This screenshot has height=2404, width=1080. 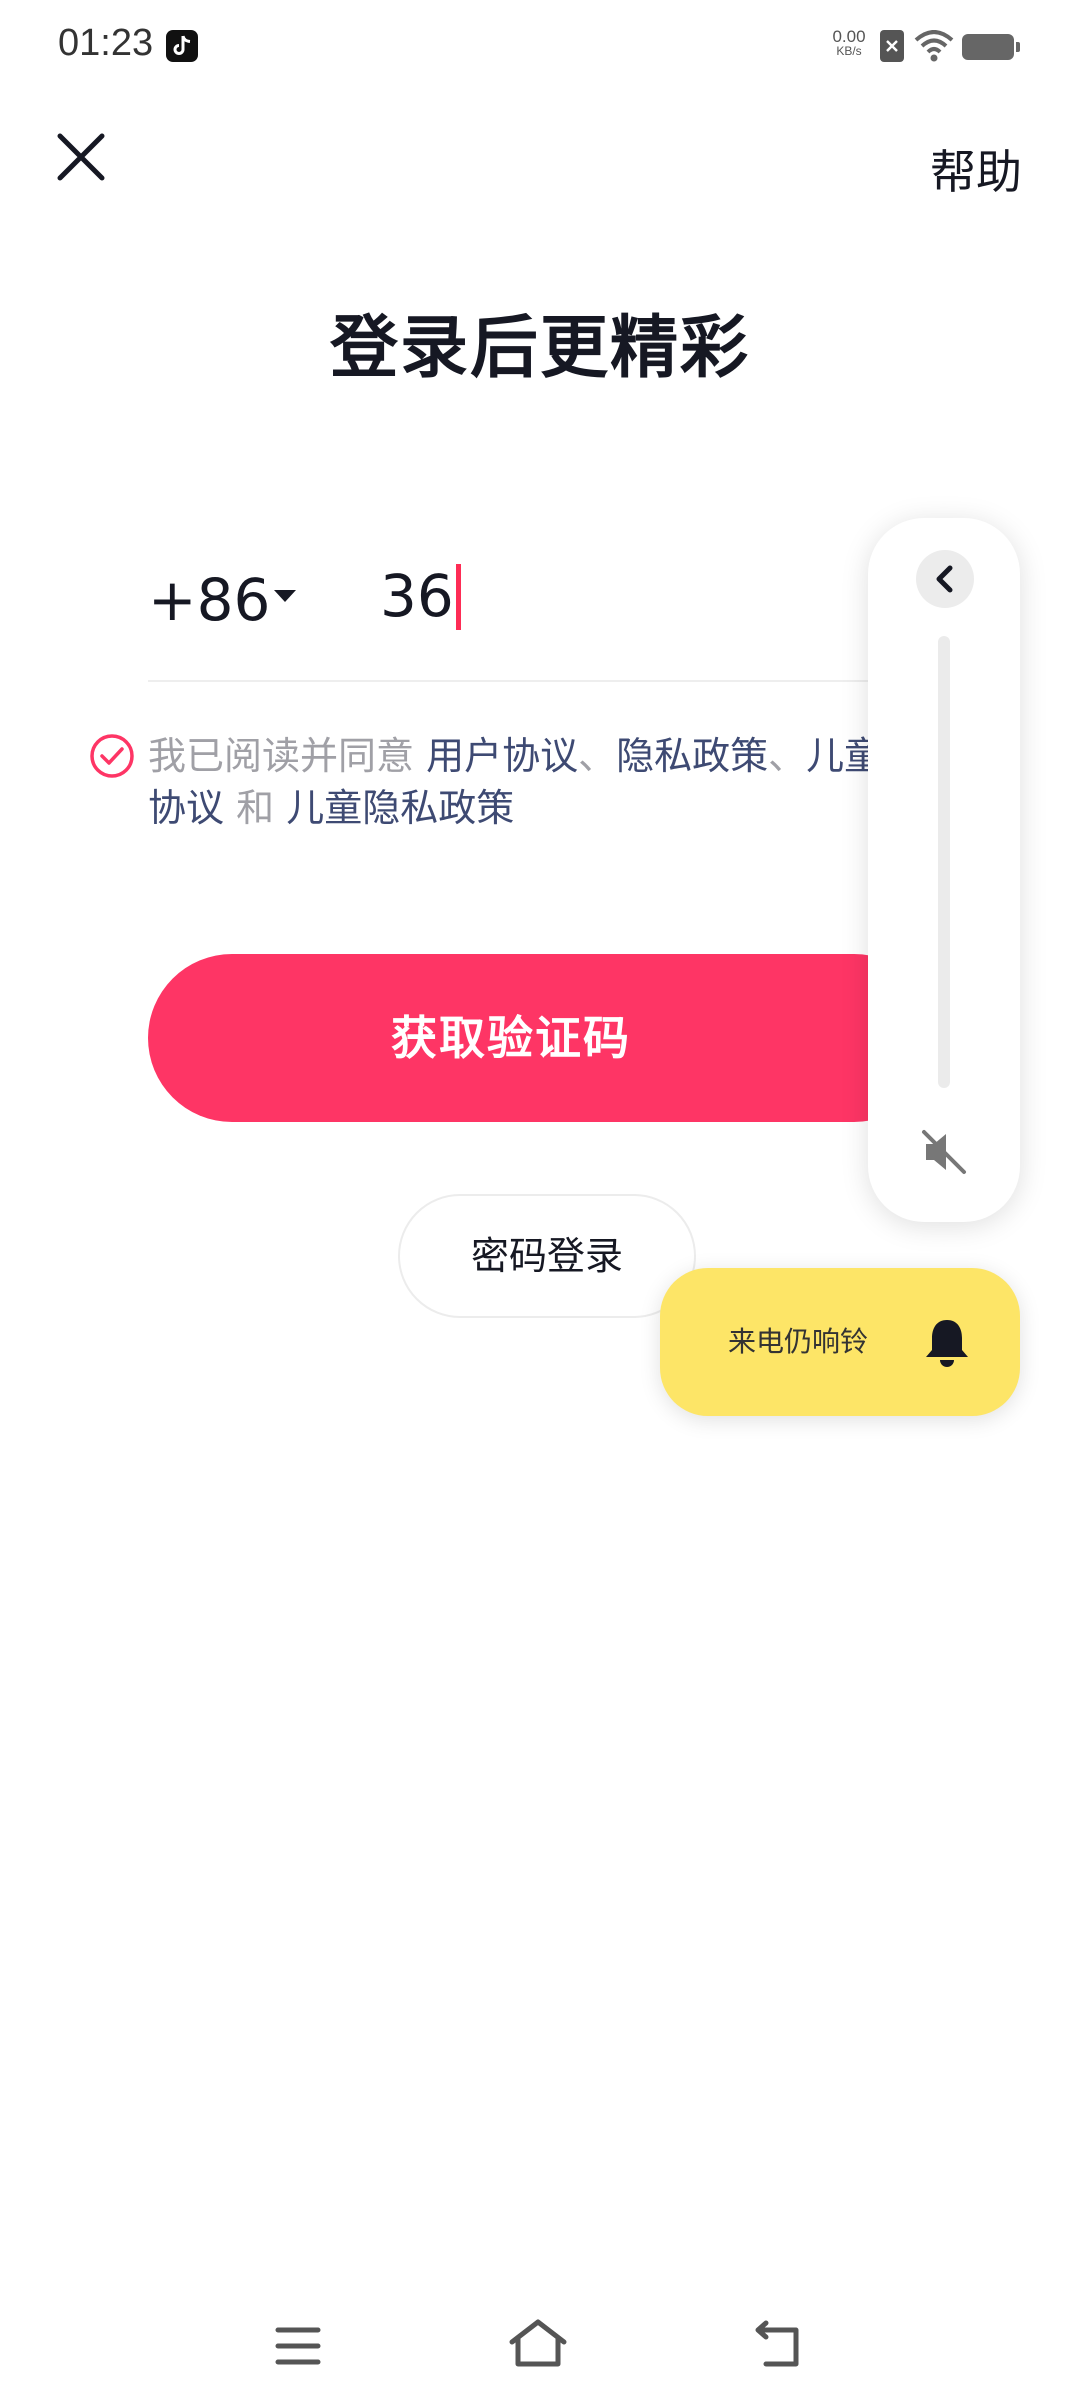 What do you see at coordinates (209, 600) in the screenshot?
I see `country-code-selector: +86` at bounding box center [209, 600].